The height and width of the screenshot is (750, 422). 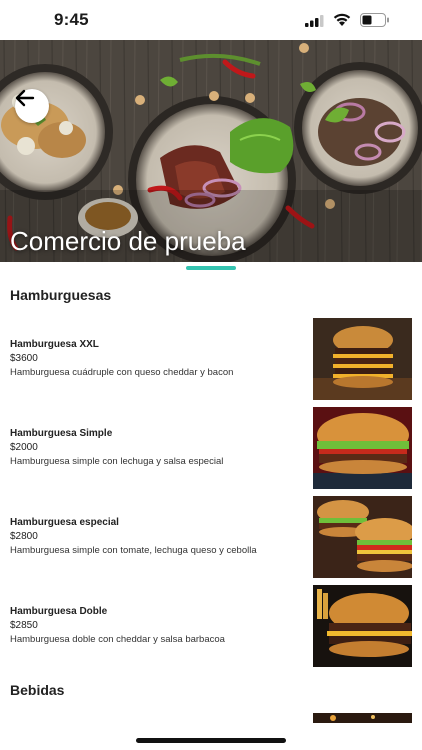 I want to click on section-title-hamburguesas: Hamburguesas, so click(x=61, y=295).